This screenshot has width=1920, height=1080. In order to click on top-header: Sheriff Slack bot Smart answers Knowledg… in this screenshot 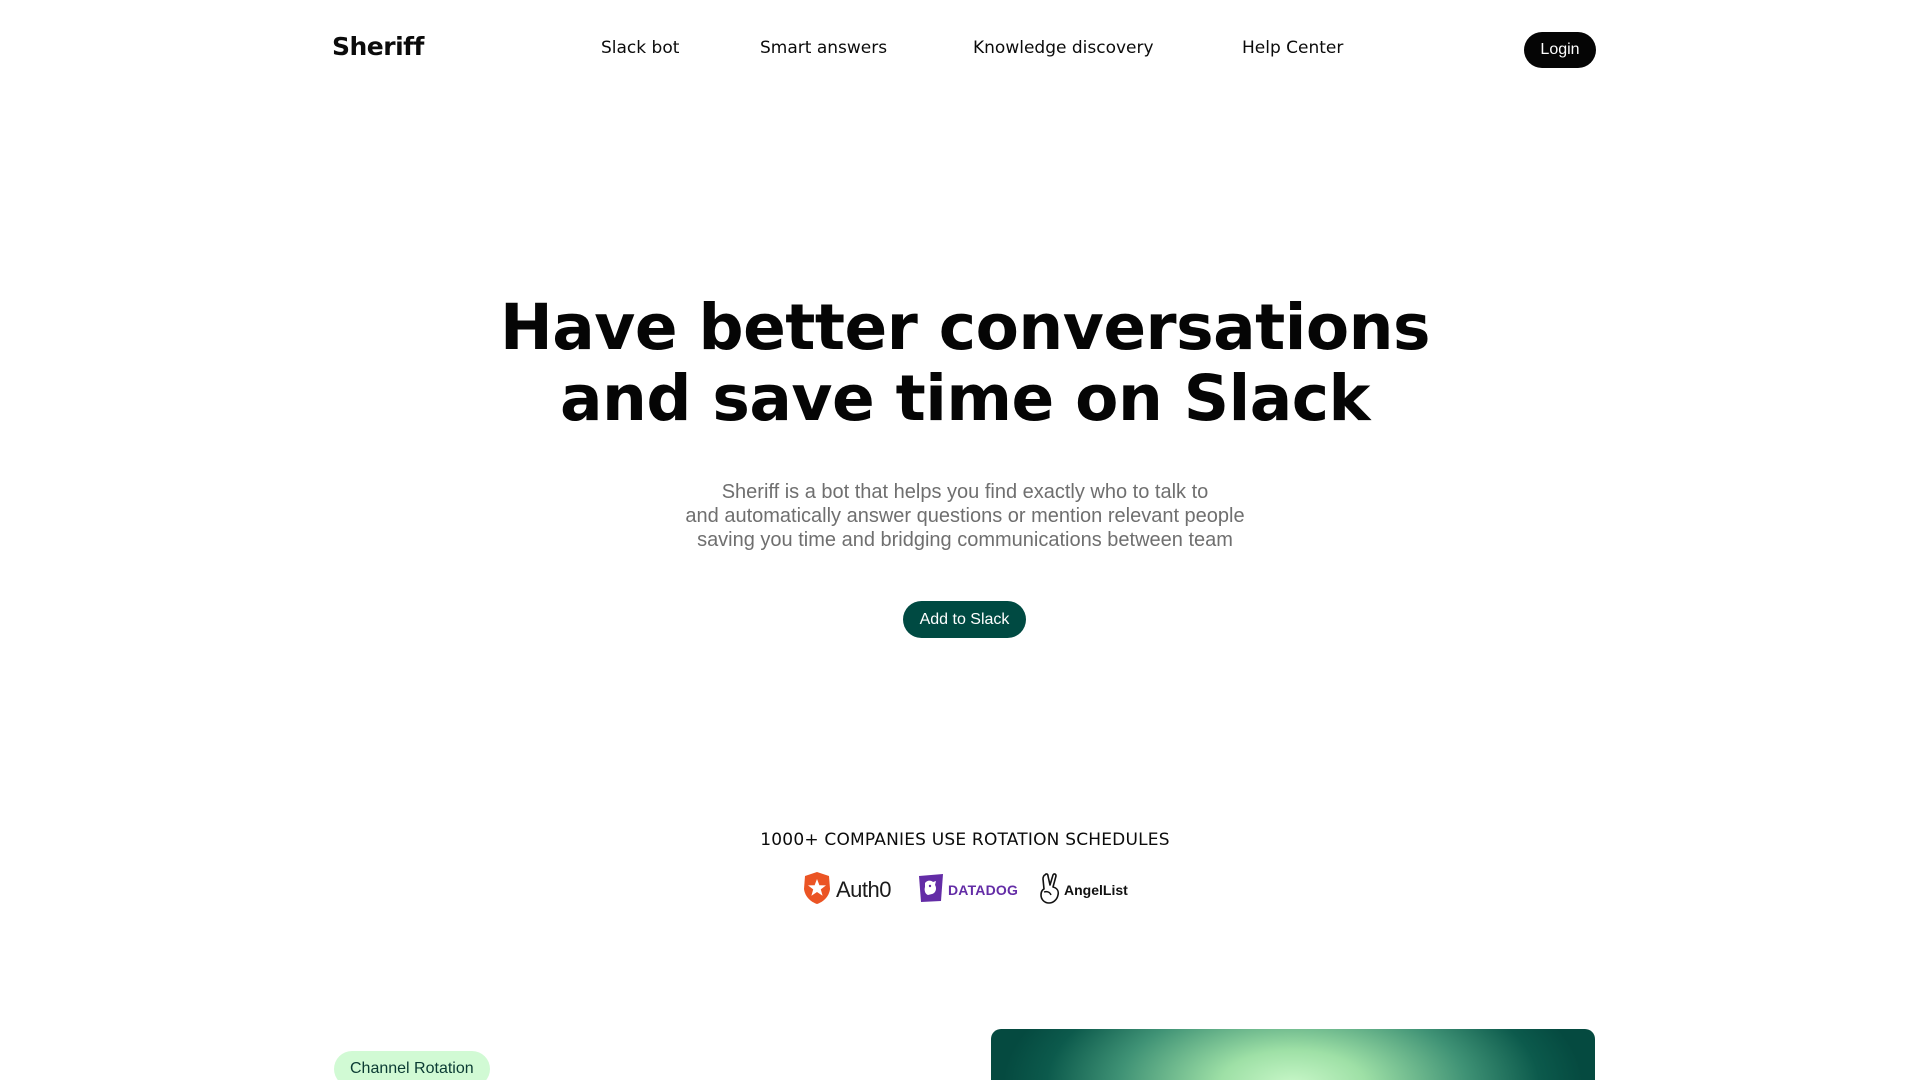, I will do `click(960, 50)`.